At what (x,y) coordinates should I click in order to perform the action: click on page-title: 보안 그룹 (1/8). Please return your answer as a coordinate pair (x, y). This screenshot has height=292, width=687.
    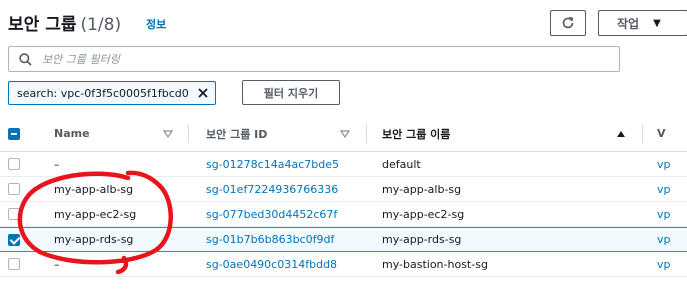
    Looking at the image, I should click on (64, 22).